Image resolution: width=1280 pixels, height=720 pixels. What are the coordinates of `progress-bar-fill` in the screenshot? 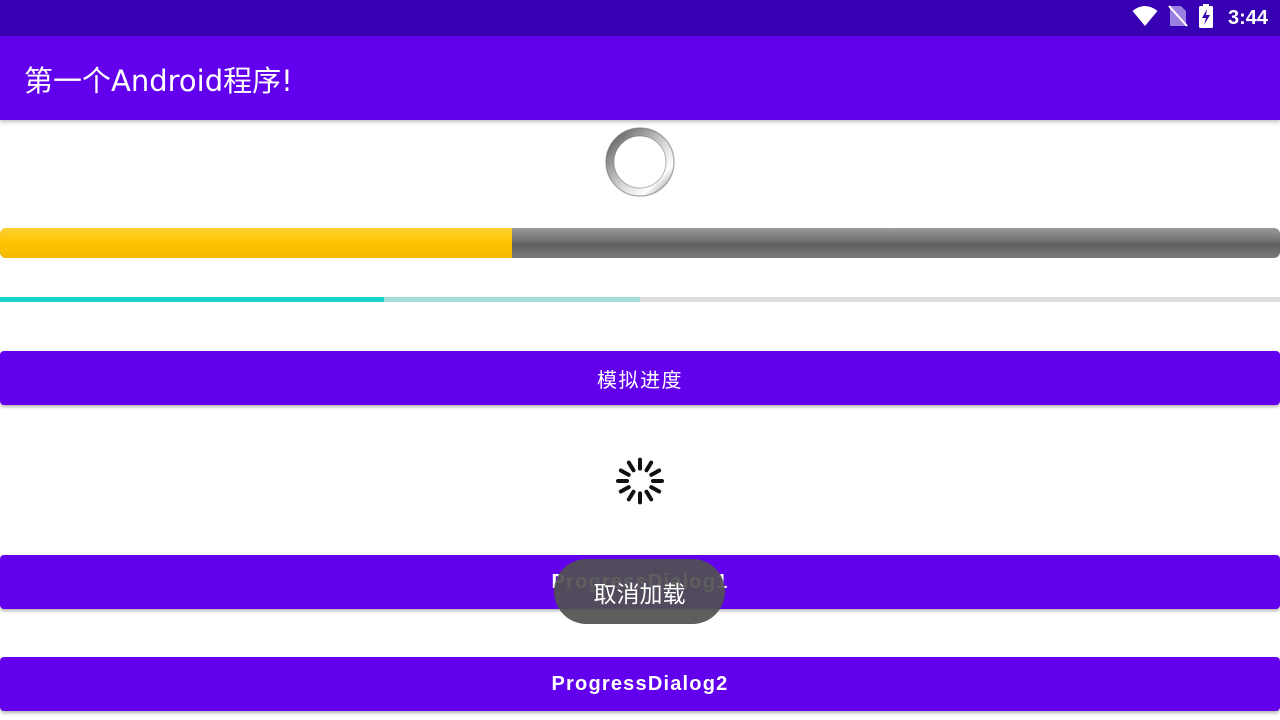 It's located at (256, 243).